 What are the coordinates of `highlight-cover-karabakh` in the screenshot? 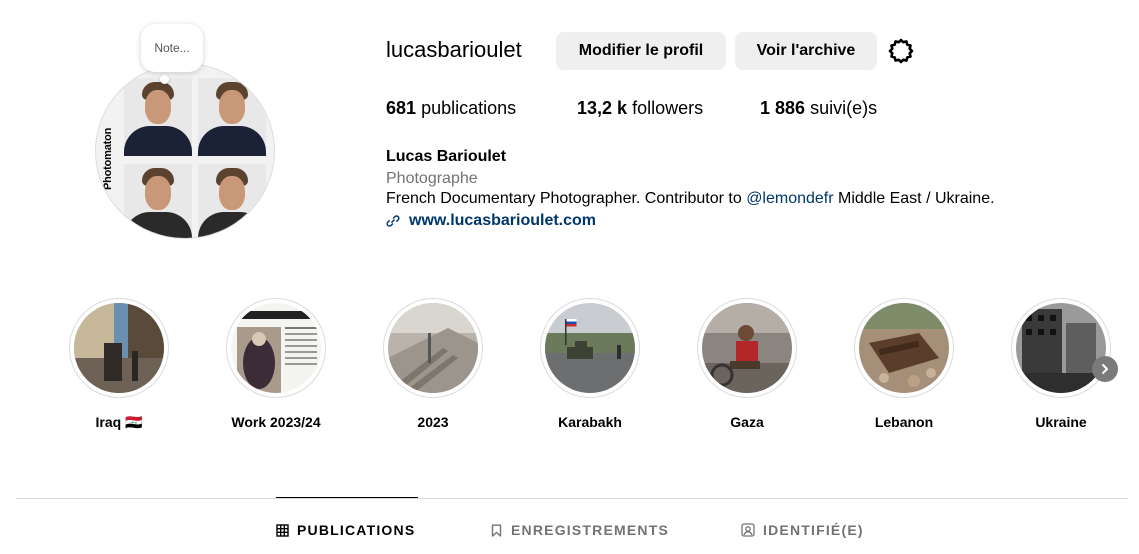 It's located at (590, 348).